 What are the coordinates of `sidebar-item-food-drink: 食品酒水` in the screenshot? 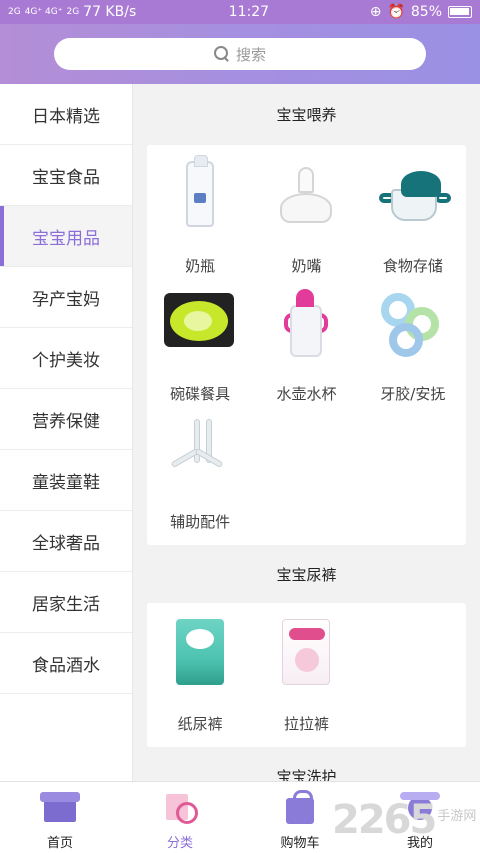 It's located at (66, 663).